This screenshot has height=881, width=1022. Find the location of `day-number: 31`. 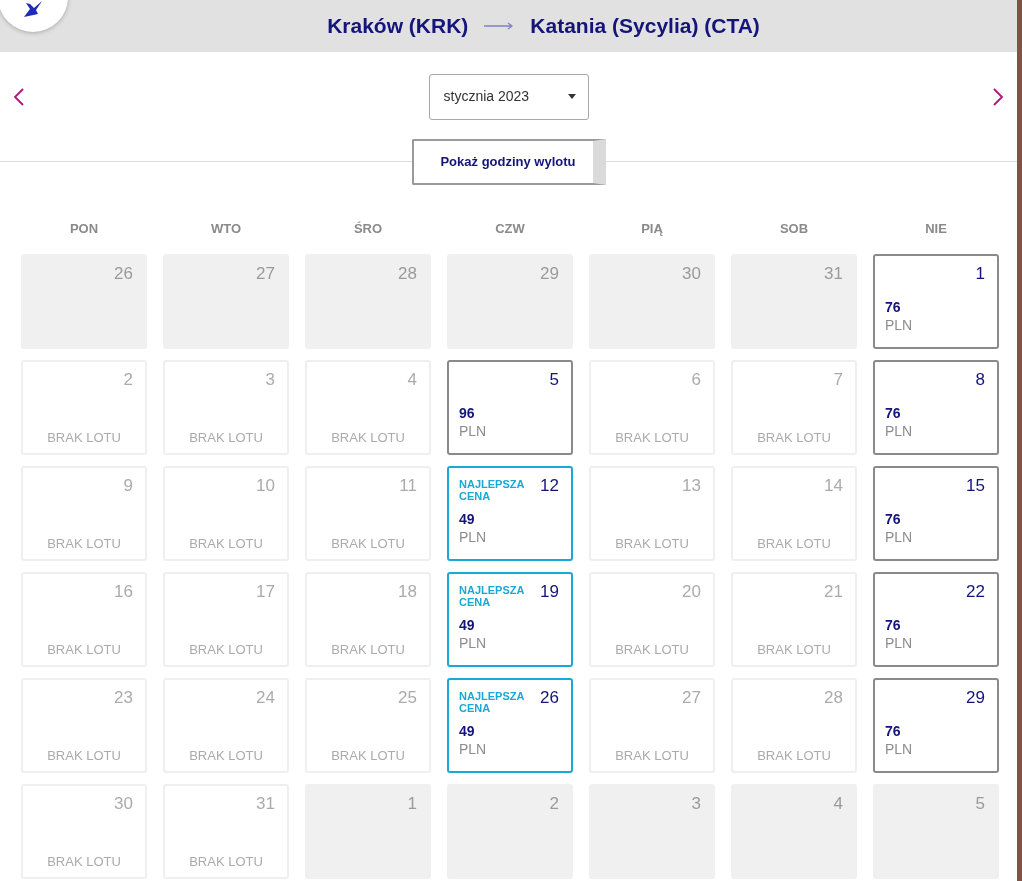

day-number: 31 is located at coordinates (833, 274).